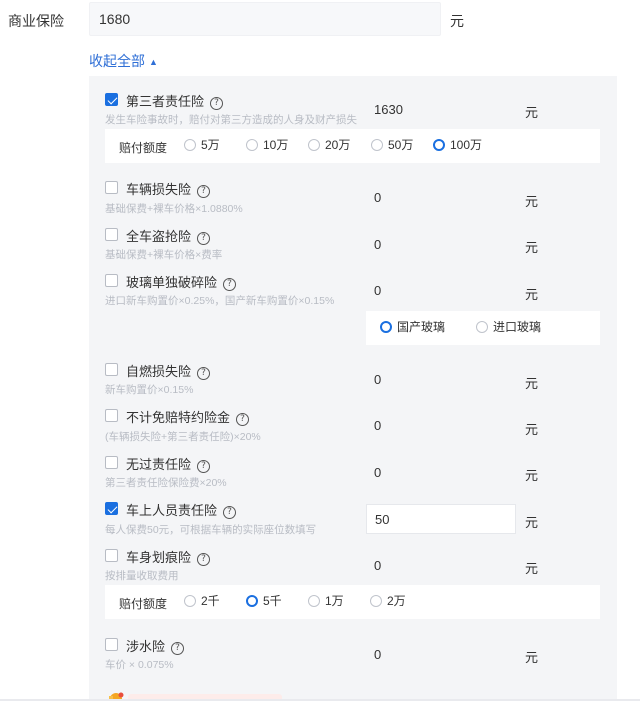 This screenshot has height=701, width=640. I want to click on glass-option-domestic: 国产玻璃, so click(412, 327).